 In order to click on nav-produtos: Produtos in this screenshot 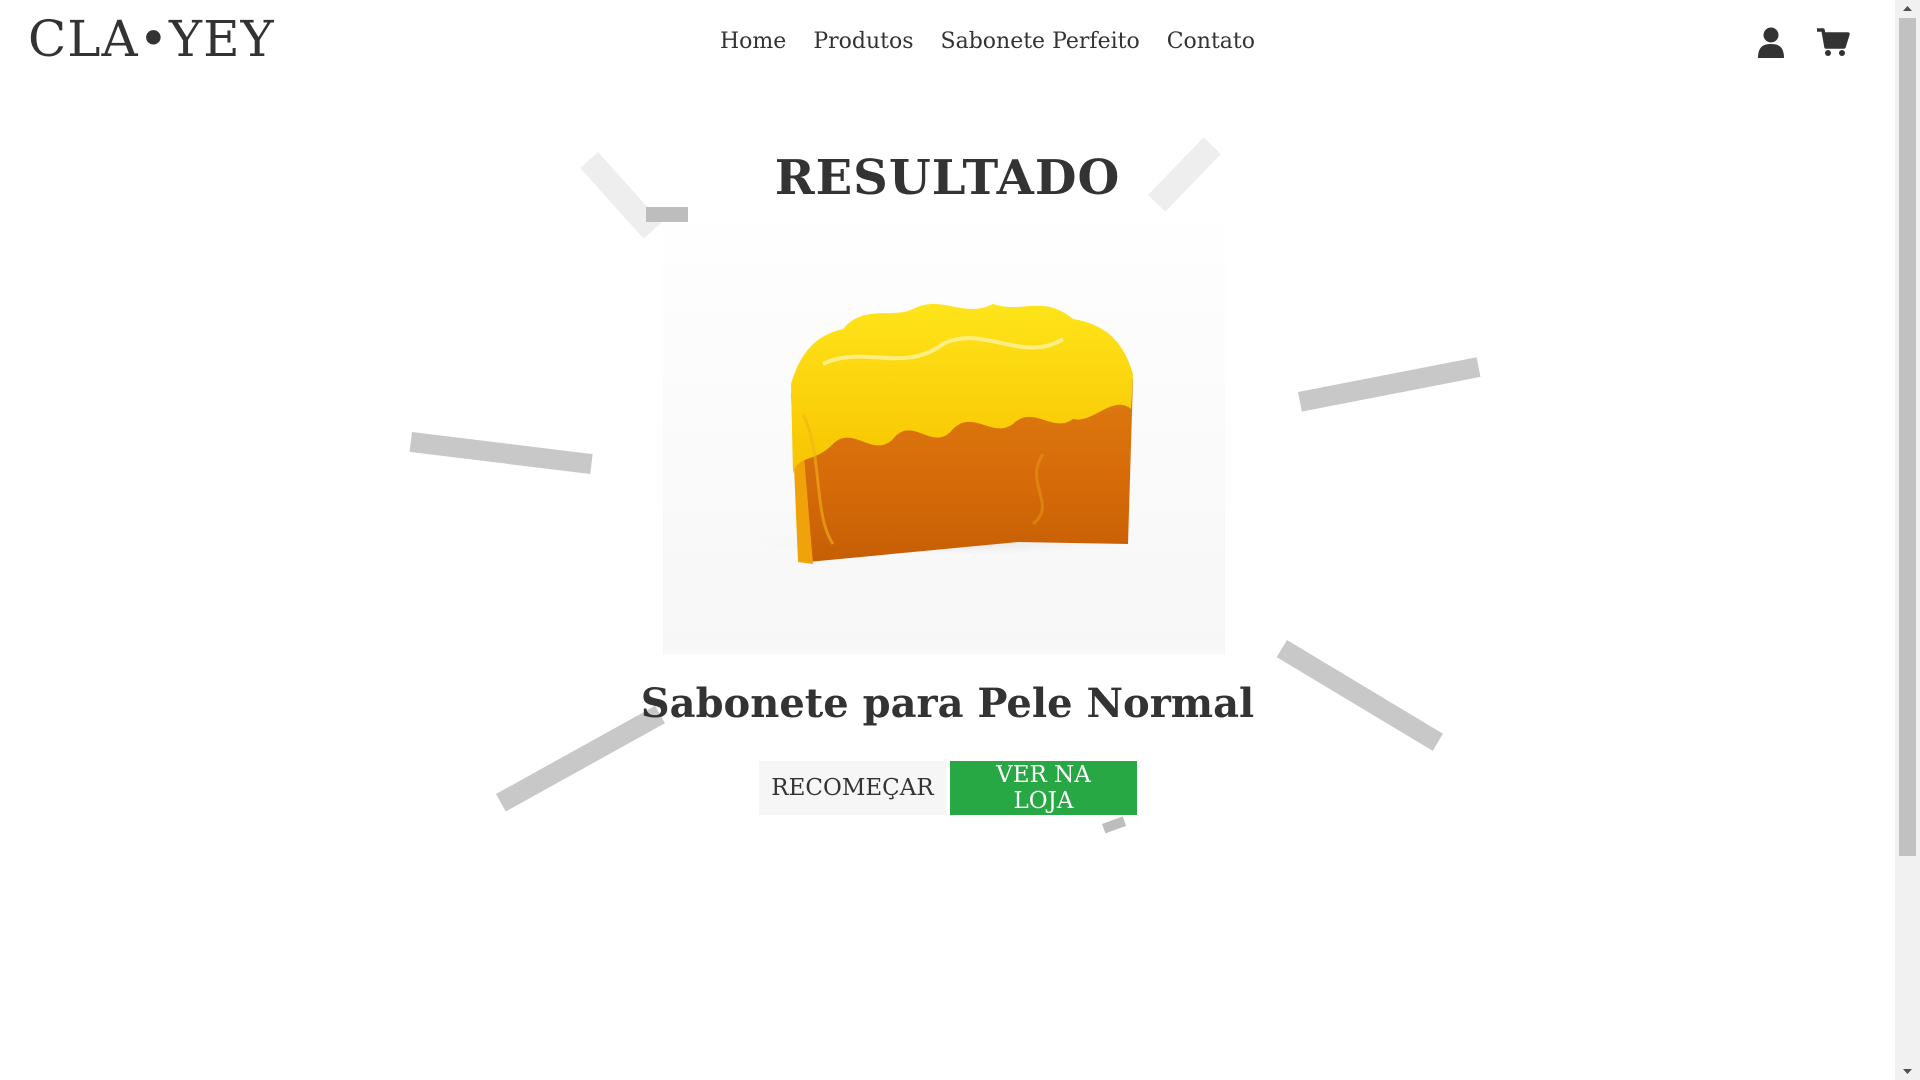, I will do `click(863, 41)`.